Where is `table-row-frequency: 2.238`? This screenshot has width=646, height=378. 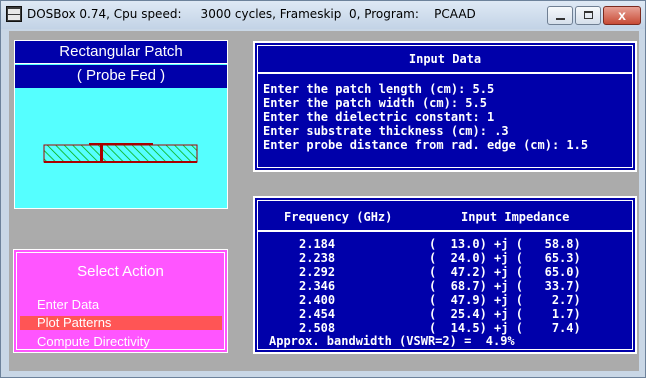 table-row-frequency: 2.238 is located at coordinates (317, 258).